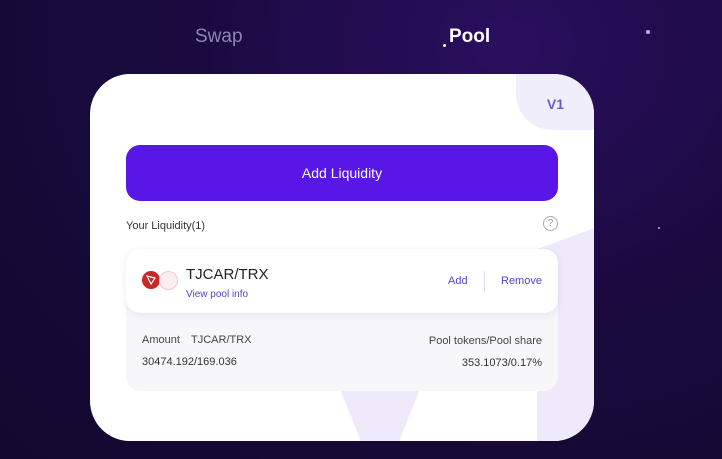 This screenshot has height=459, width=722. Describe the element at coordinates (221, 340) in the screenshot. I see `amount-pair: TJCAR/TRX` at that location.